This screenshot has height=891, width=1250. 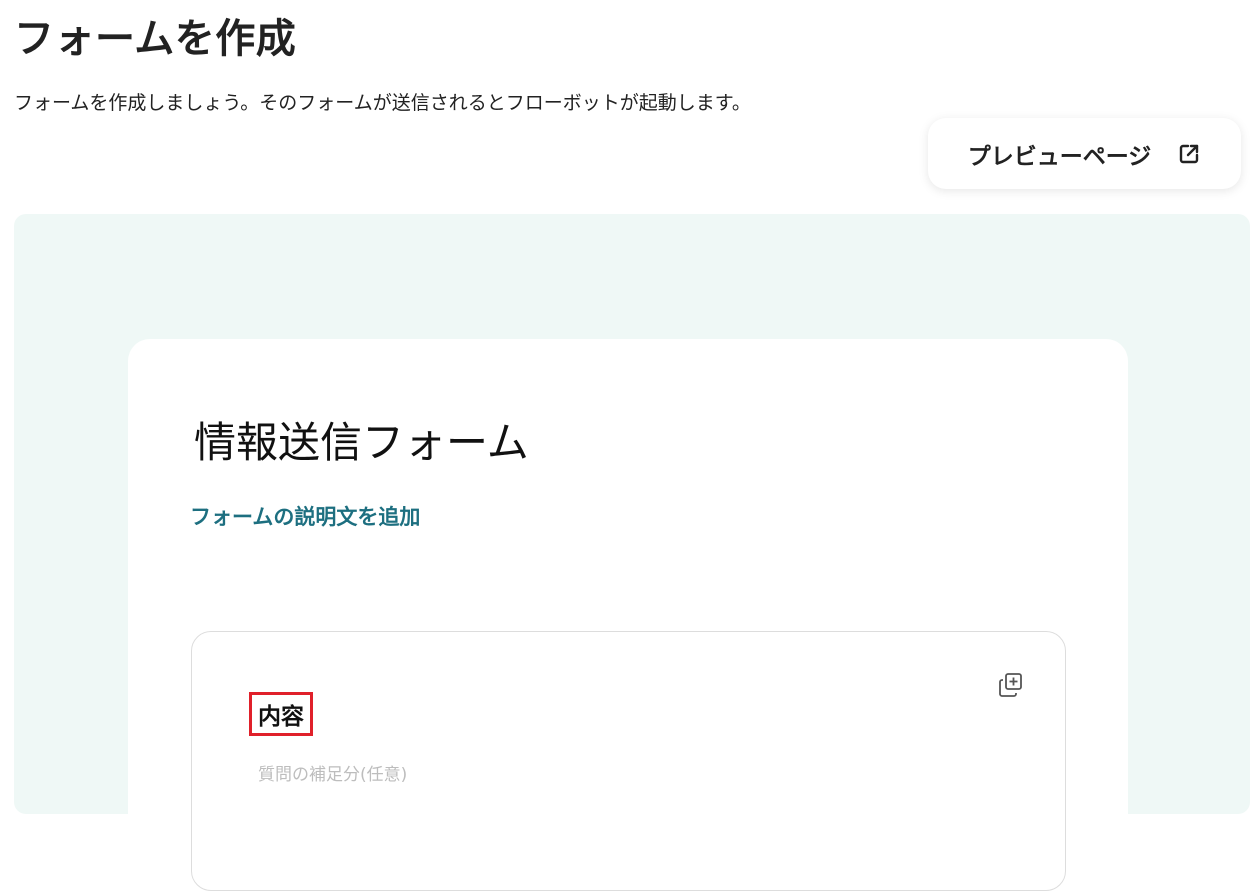 I want to click on question-label: 内容, so click(x=281, y=714).